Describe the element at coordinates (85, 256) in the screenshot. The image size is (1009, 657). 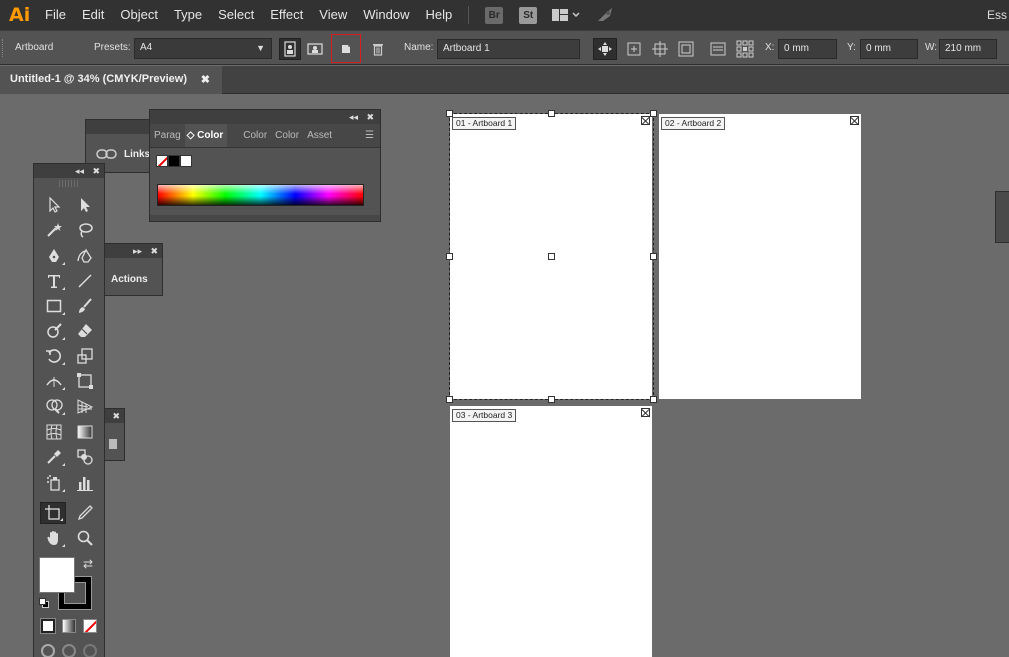
I see `curvature-tool` at that location.